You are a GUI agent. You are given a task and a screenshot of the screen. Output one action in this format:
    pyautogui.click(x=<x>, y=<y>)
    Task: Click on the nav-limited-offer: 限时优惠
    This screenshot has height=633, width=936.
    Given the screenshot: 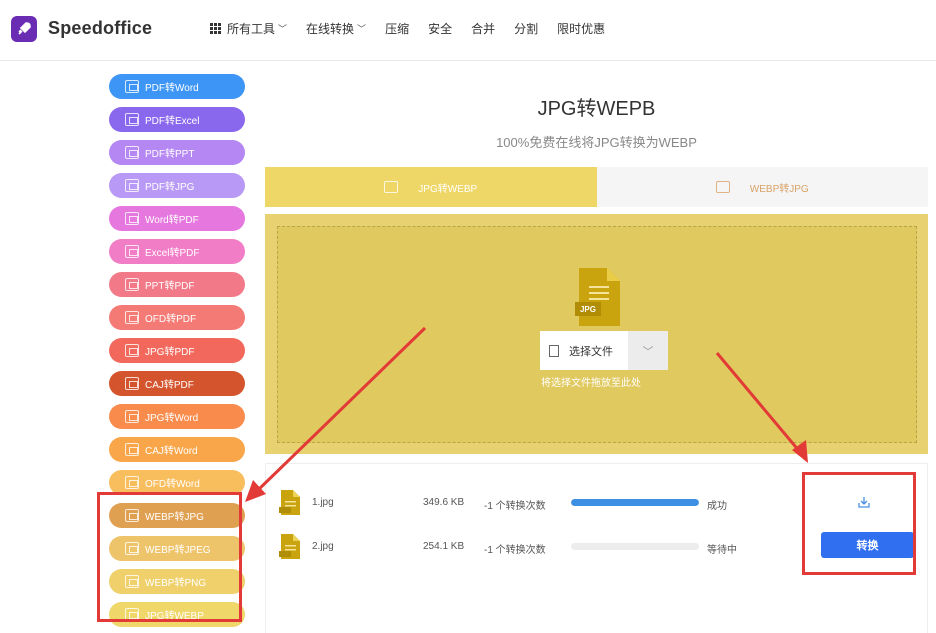 What is the action you would take?
    pyautogui.click(x=581, y=28)
    